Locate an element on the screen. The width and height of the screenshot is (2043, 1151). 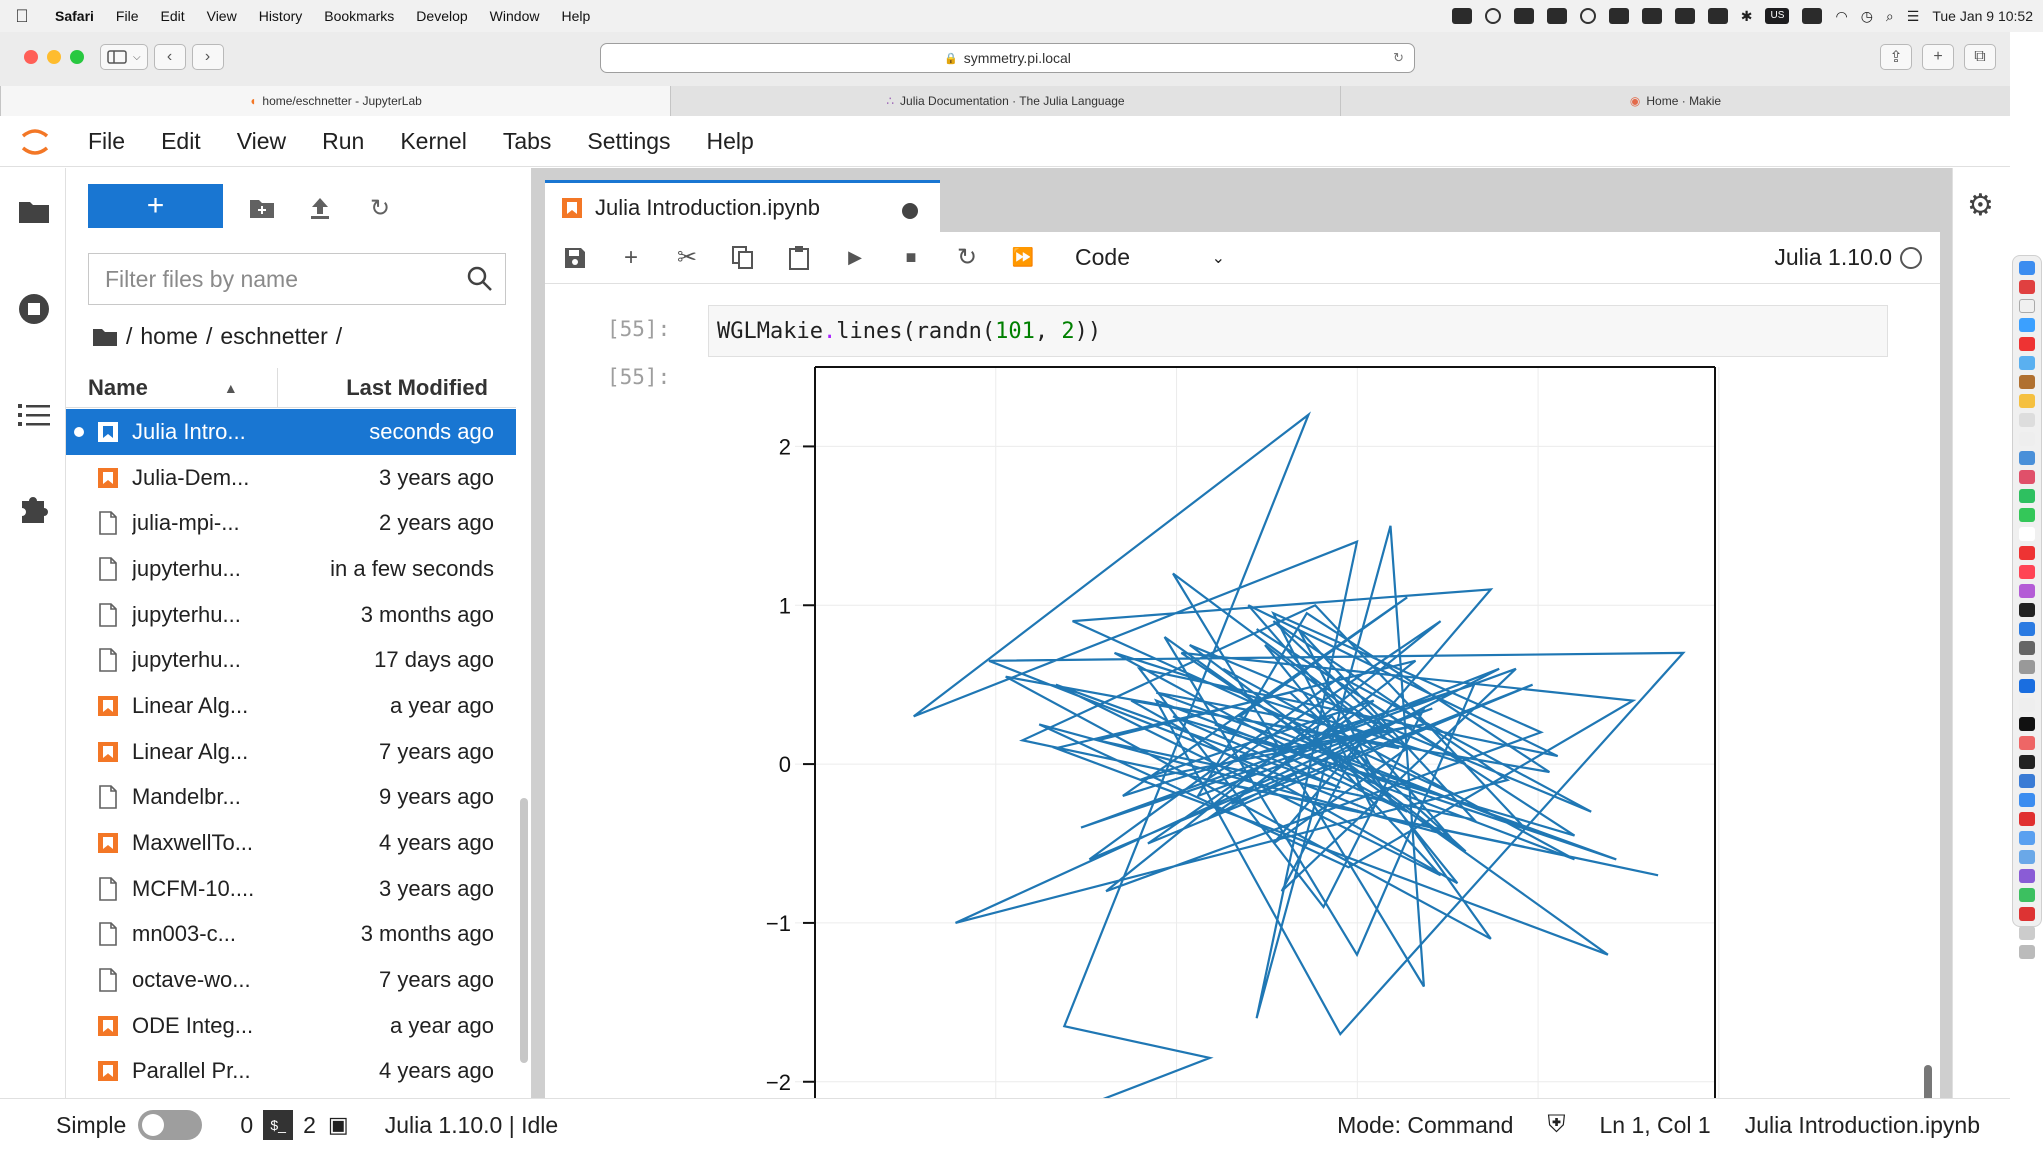
cell-type-select: Code ⌄ is located at coordinates (1150, 257).